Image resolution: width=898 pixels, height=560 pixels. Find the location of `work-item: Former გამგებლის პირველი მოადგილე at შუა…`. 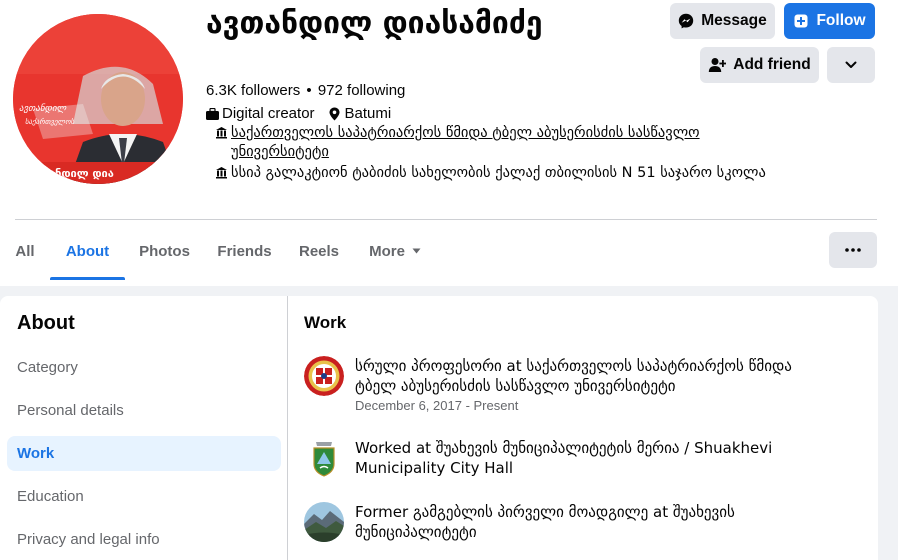

work-item: Former გამგებლის პირველი მოადგილე at შუა… is located at coordinates (564, 525).